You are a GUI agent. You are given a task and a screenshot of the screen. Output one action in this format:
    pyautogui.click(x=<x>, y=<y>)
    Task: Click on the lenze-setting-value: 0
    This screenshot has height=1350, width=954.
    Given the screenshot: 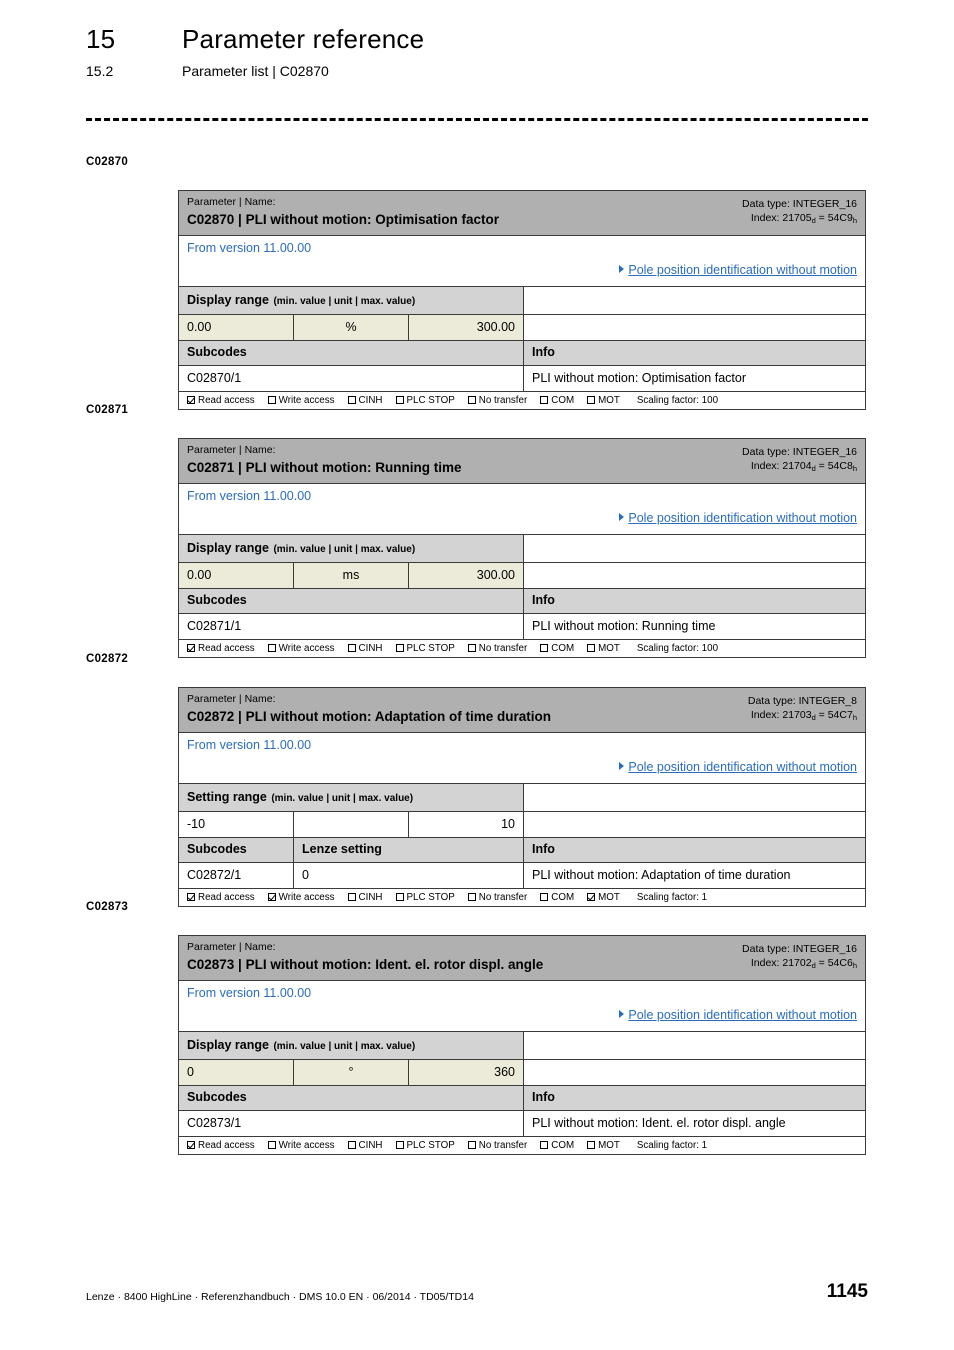 What is the action you would take?
    pyautogui.click(x=409, y=875)
    